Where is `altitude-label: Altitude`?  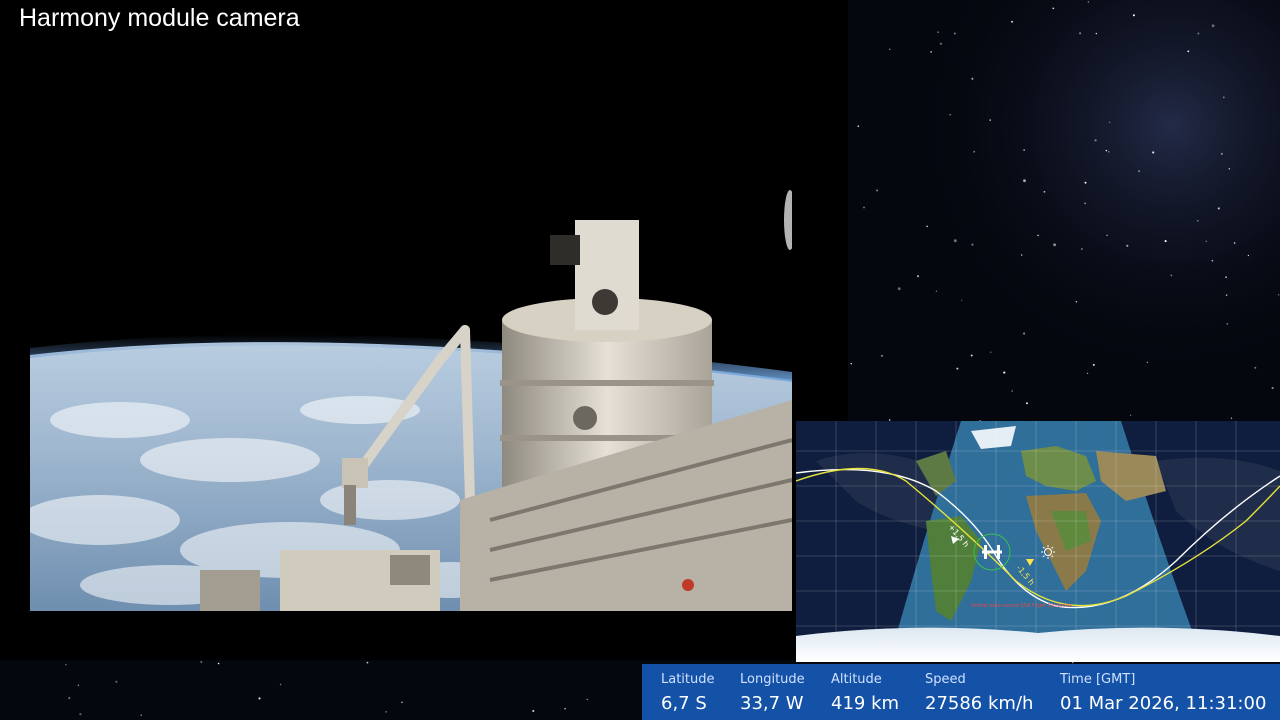
altitude-label: Altitude is located at coordinates (856, 679).